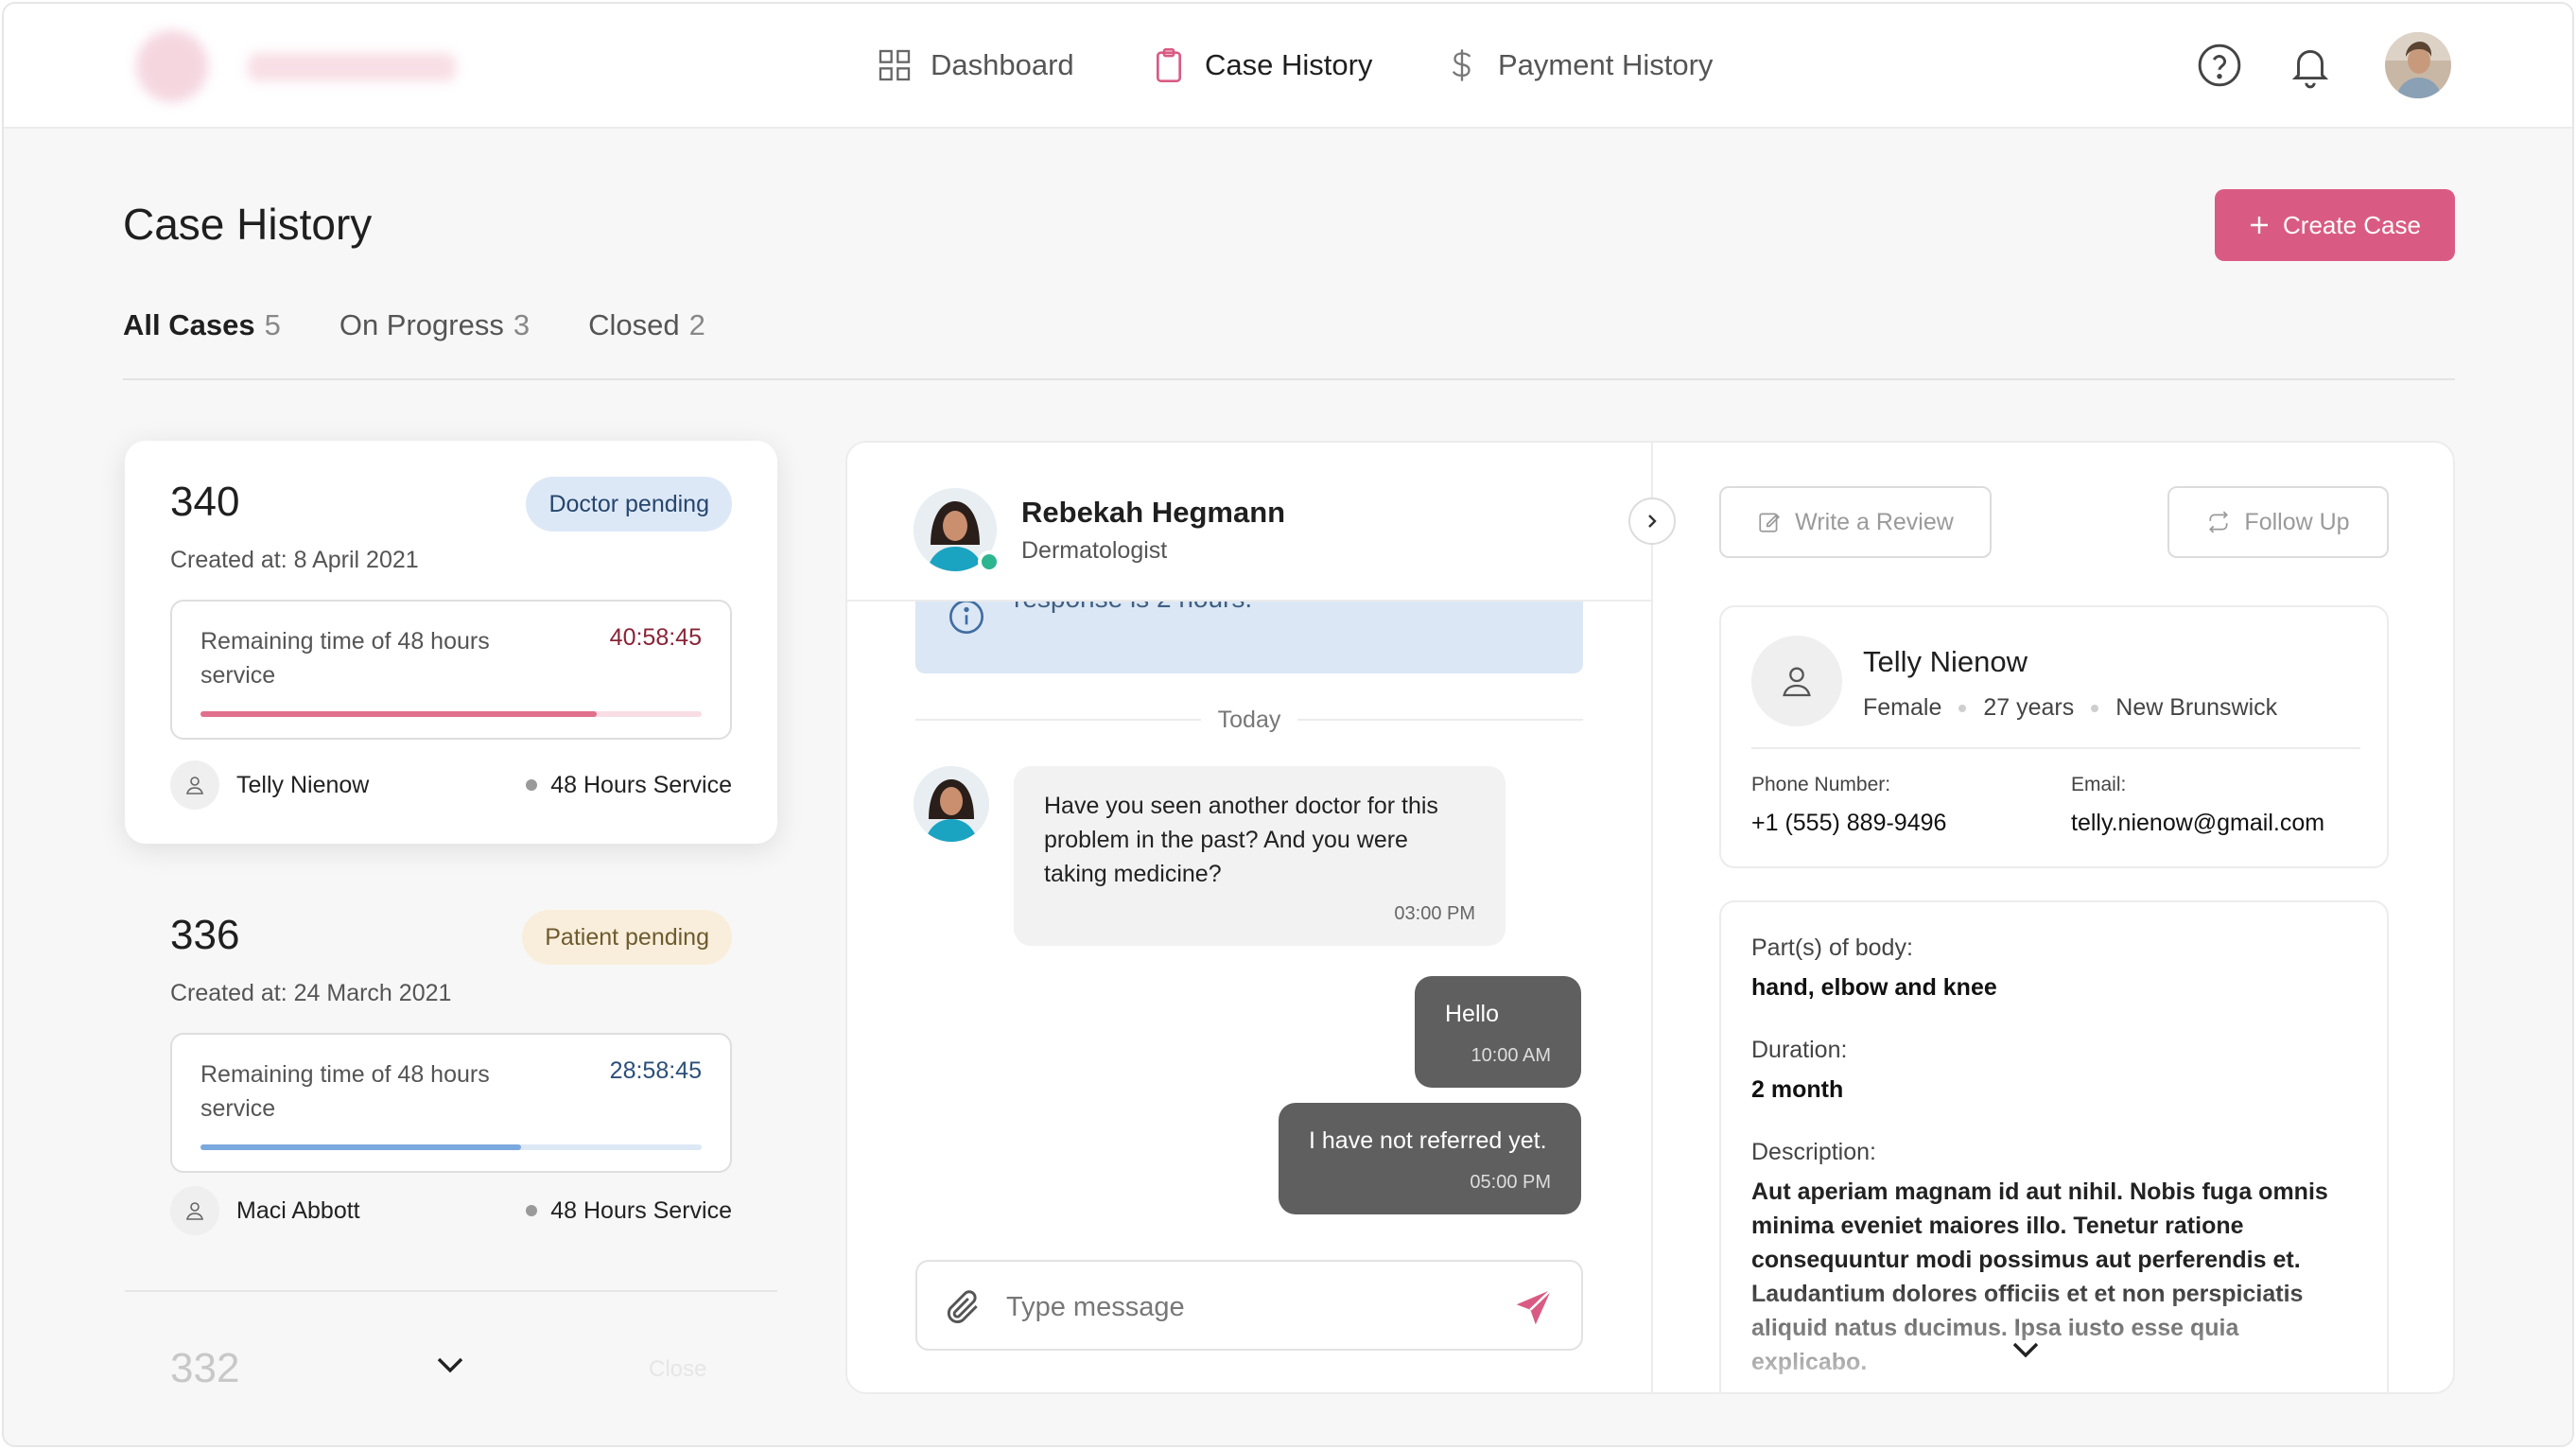  I want to click on case-number: 340, so click(205, 502).